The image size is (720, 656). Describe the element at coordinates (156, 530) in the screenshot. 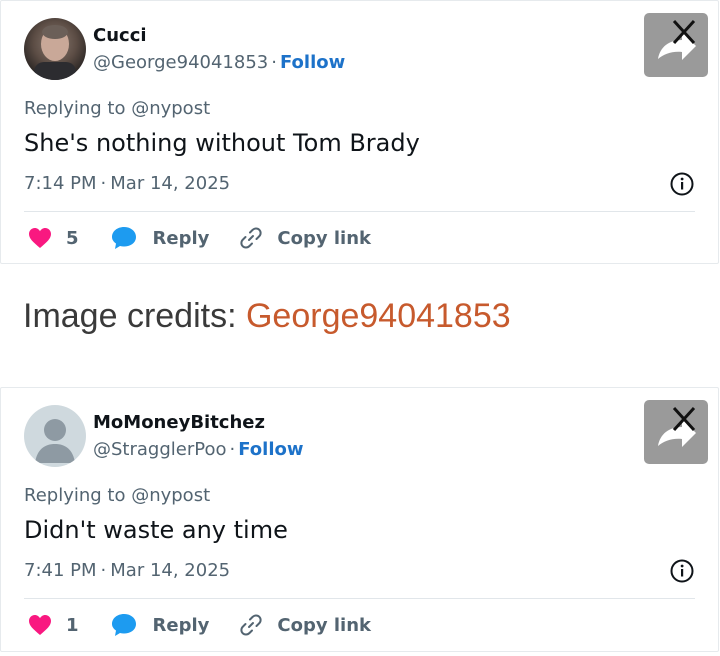

I see `tweet-text: Didn't waste any time` at that location.